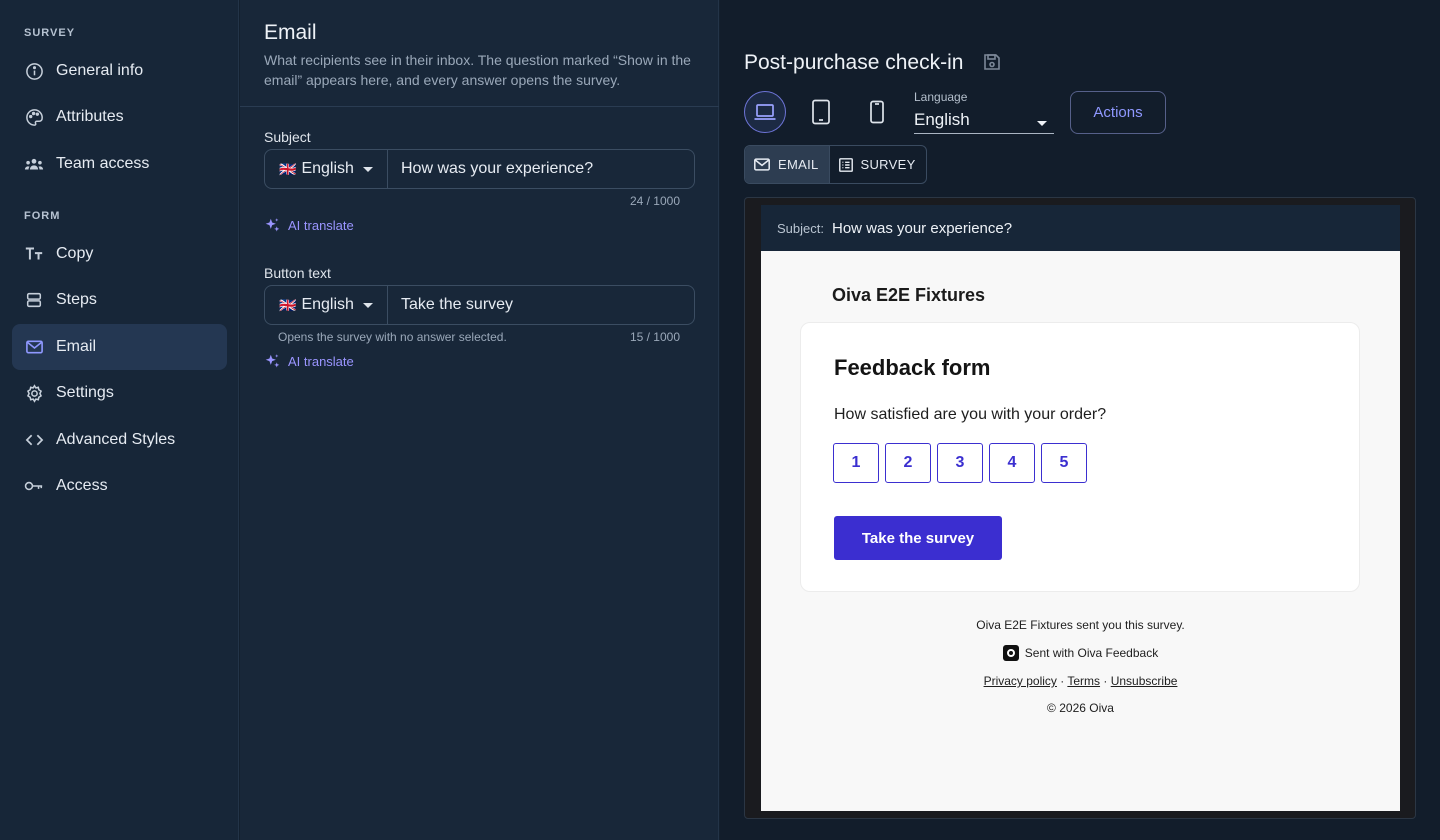  I want to click on sidebar-item-advanced-styles: Advanced Styles, so click(119, 440).